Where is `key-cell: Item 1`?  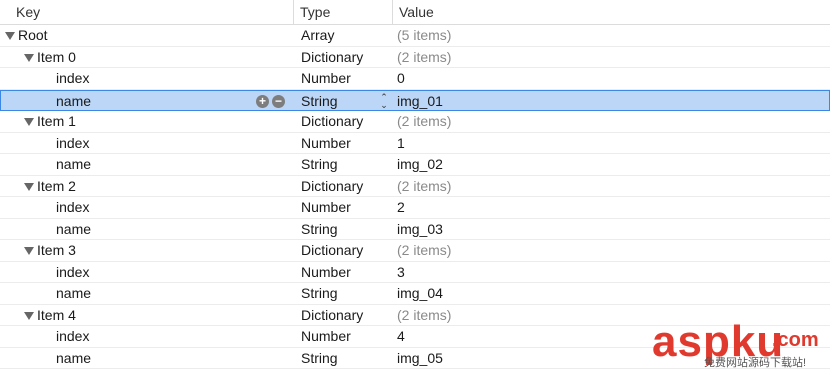 key-cell: Item 1 is located at coordinates (145, 121).